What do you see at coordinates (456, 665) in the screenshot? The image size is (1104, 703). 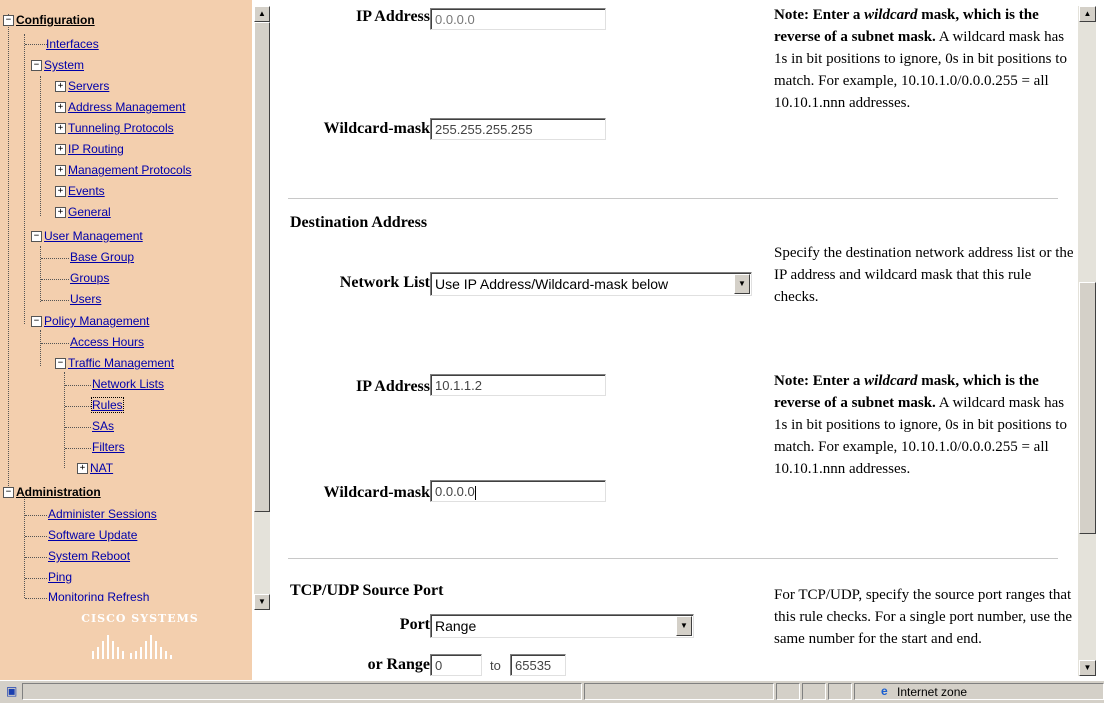 I see `range-from-input: 0` at bounding box center [456, 665].